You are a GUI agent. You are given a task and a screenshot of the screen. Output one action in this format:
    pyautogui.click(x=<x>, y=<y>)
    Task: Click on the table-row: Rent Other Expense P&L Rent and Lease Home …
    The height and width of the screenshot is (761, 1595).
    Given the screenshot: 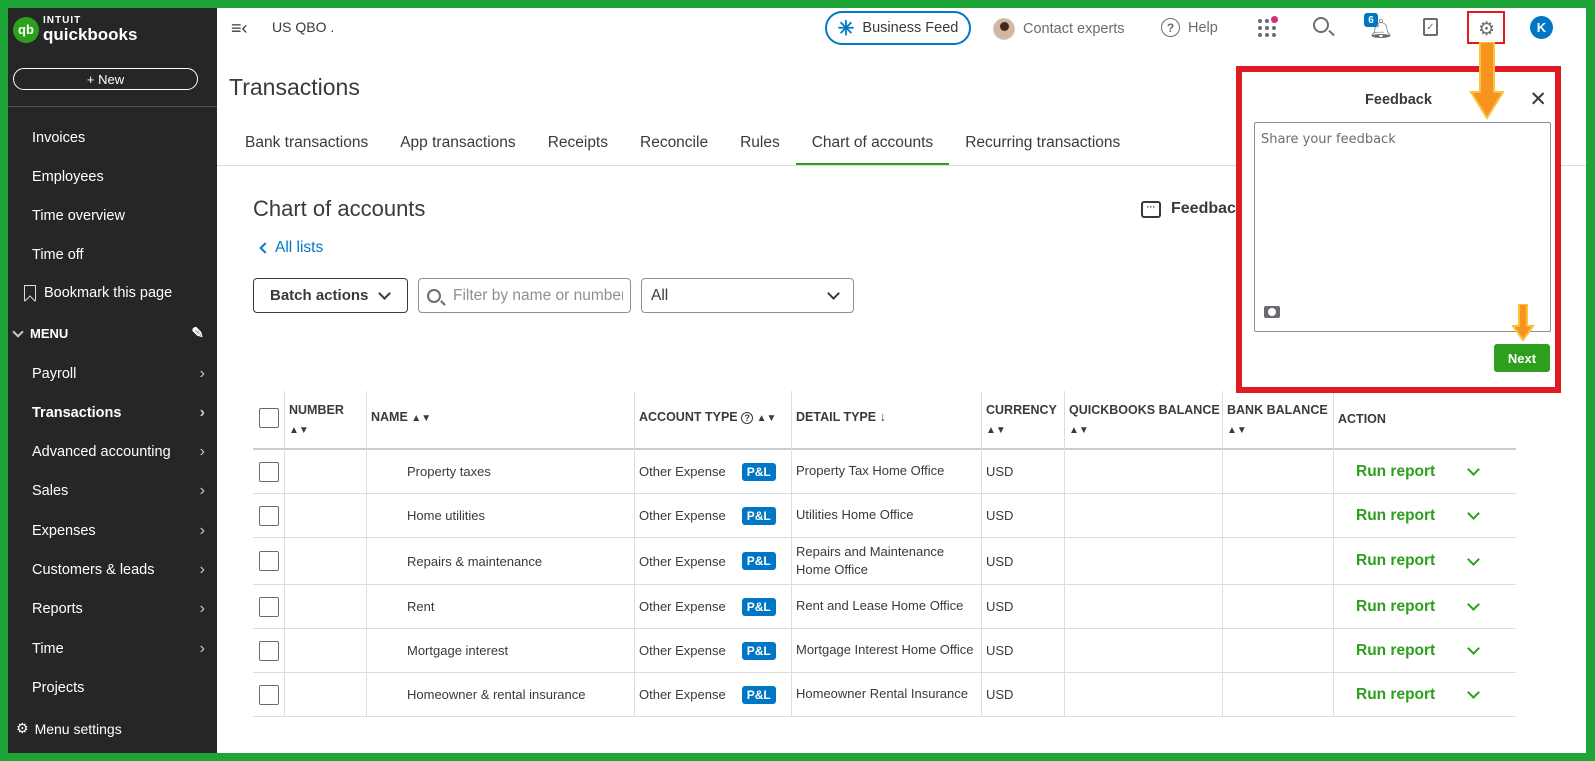 What is the action you would take?
    pyautogui.click(x=884, y=607)
    